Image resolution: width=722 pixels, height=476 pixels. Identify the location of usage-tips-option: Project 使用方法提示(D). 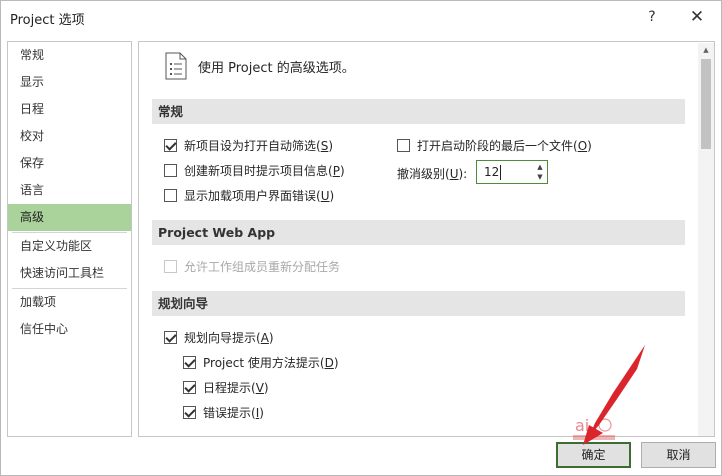
(261, 362).